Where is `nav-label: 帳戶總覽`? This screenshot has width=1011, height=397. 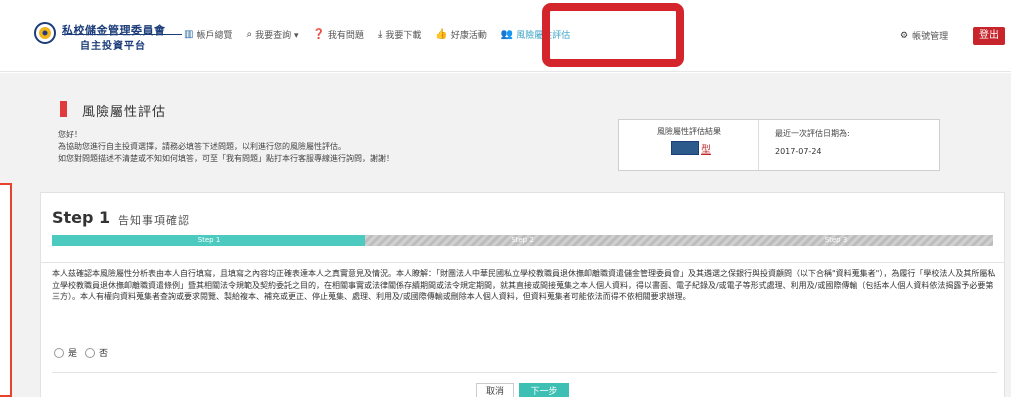 nav-label: 帳戶總覽 is located at coordinates (214, 36).